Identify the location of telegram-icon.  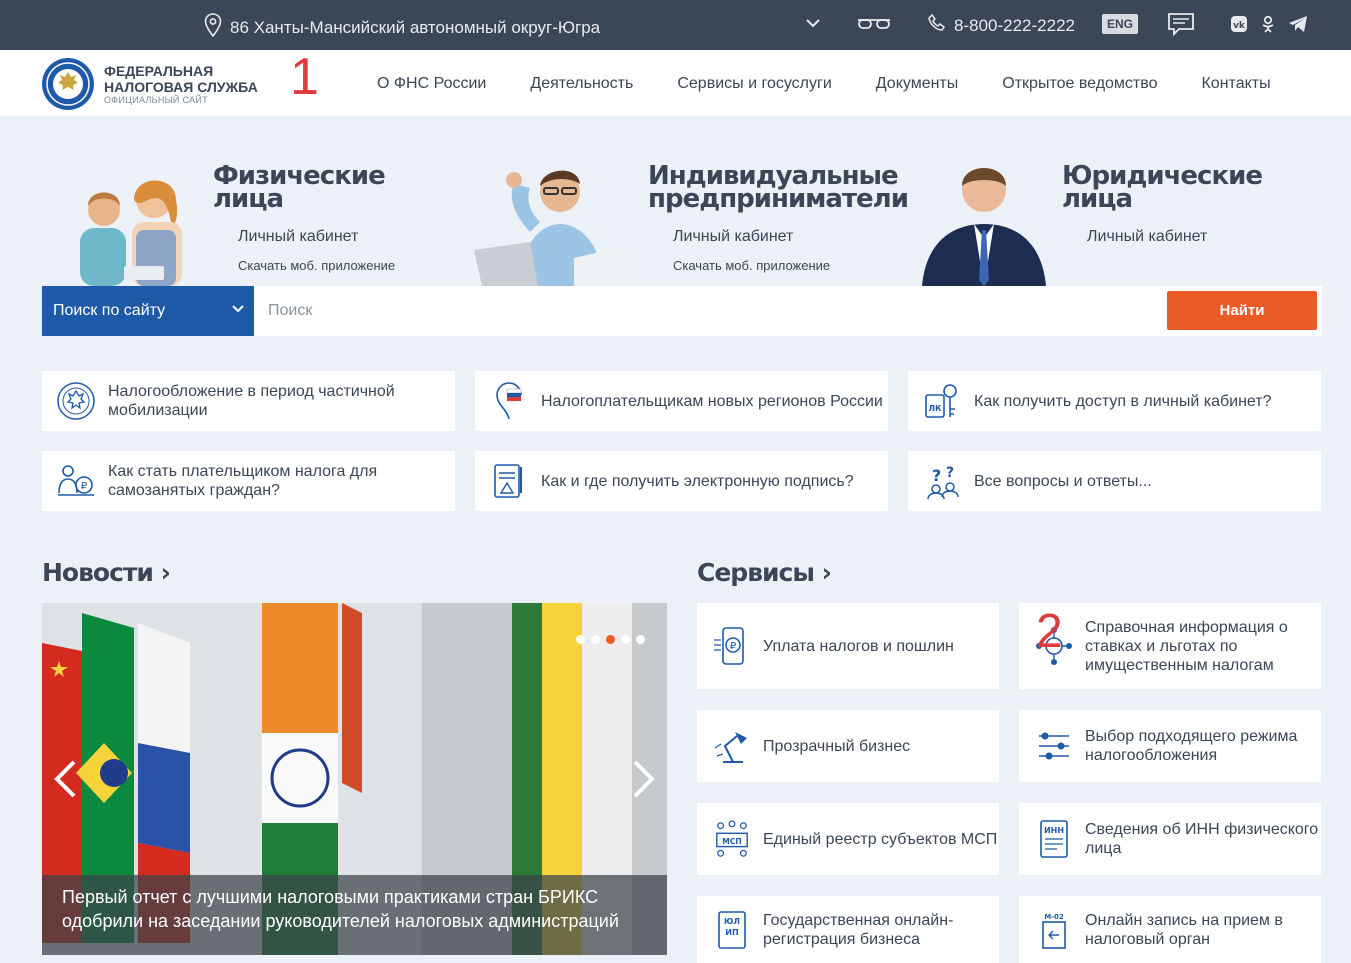
(1298, 26).